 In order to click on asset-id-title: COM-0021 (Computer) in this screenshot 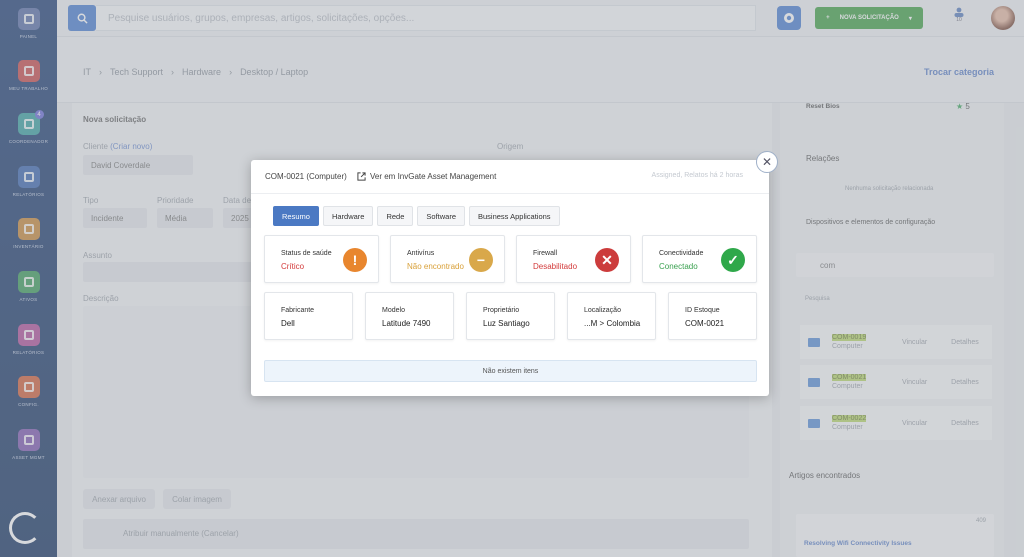, I will do `click(306, 176)`.